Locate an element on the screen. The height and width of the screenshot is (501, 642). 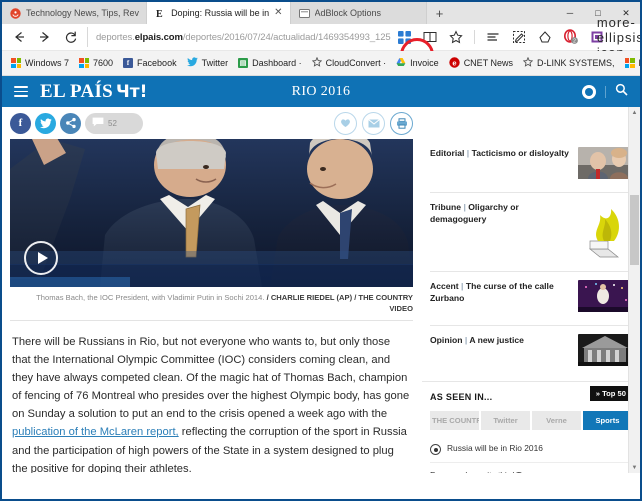
refresh-icon is located at coordinates (71, 37).